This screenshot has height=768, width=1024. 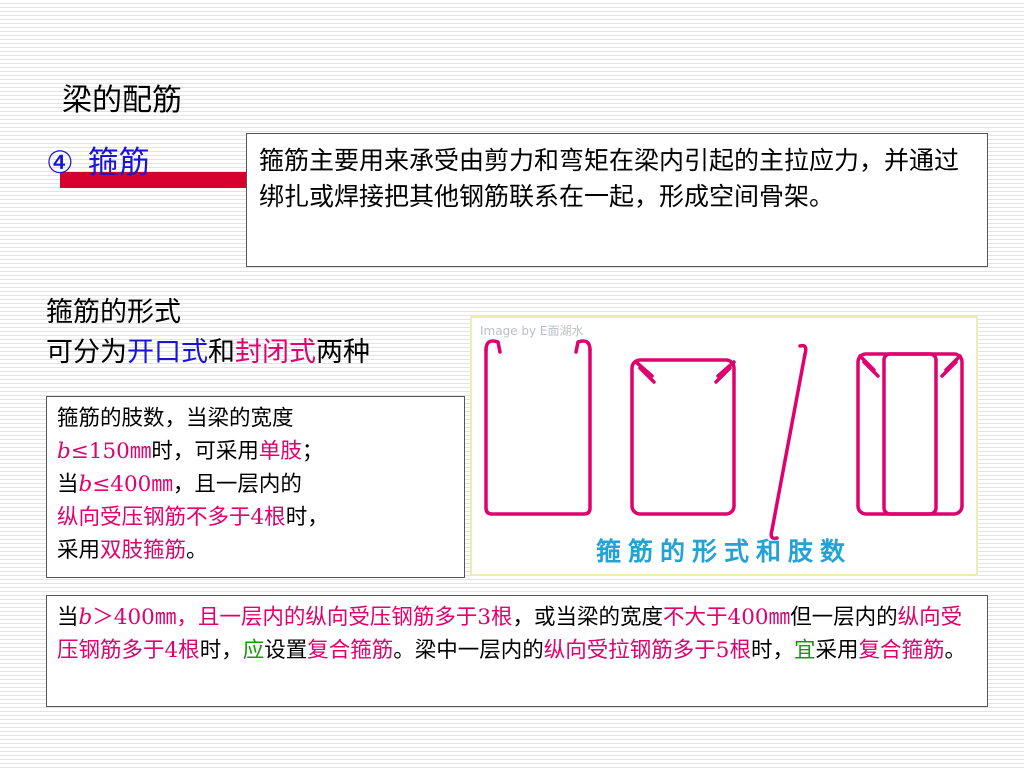 I want to click on legs-mid: 时，可采用, so click(x=205, y=451).